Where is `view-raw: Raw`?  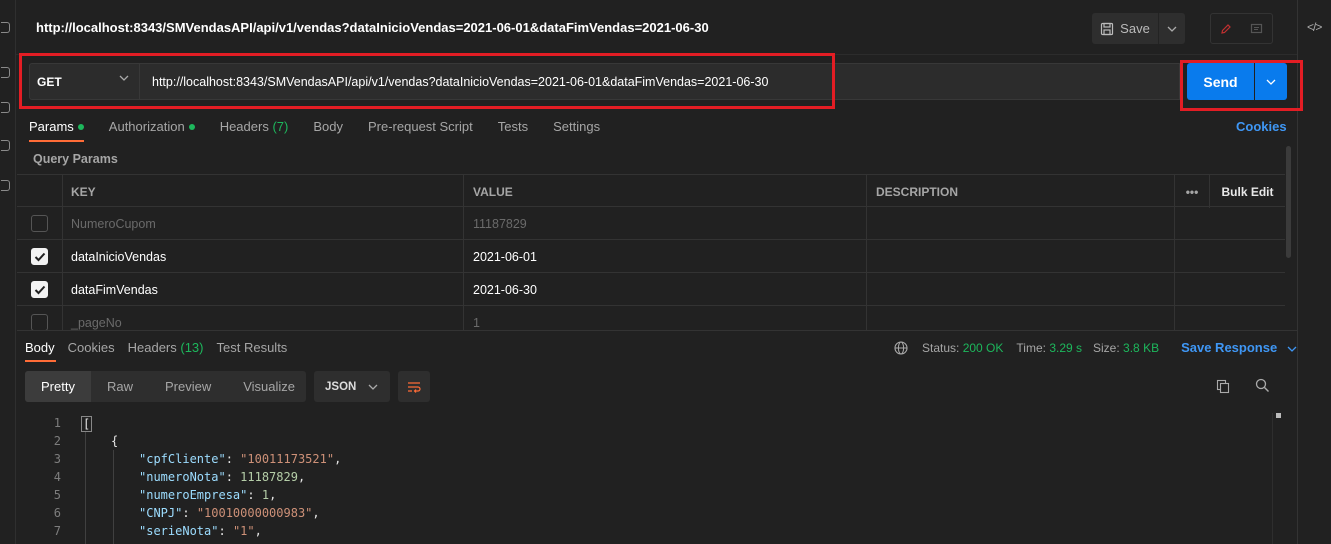 view-raw: Raw is located at coordinates (120, 386).